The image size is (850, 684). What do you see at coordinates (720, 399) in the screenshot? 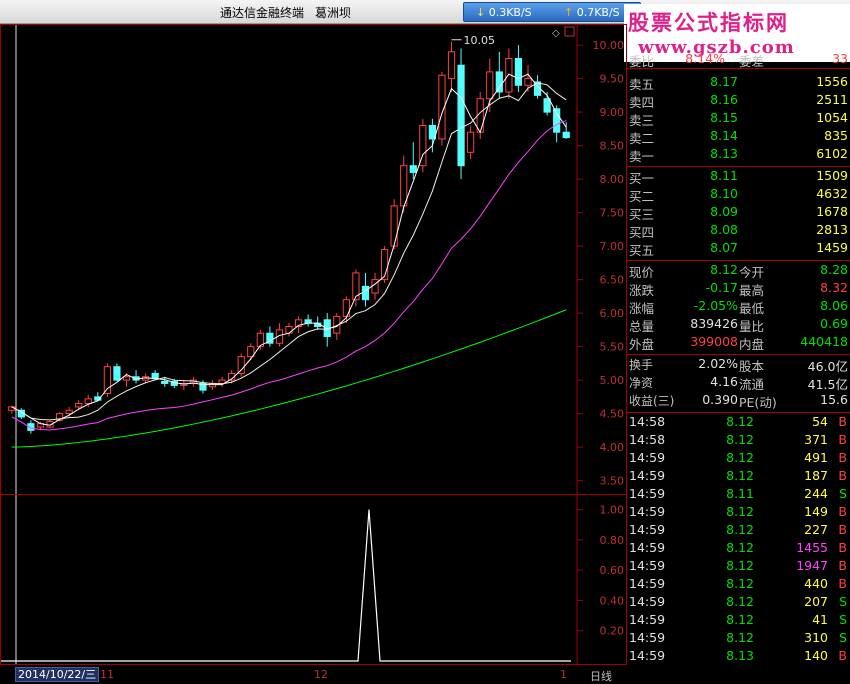
I see `fund-value: 0.390` at bounding box center [720, 399].